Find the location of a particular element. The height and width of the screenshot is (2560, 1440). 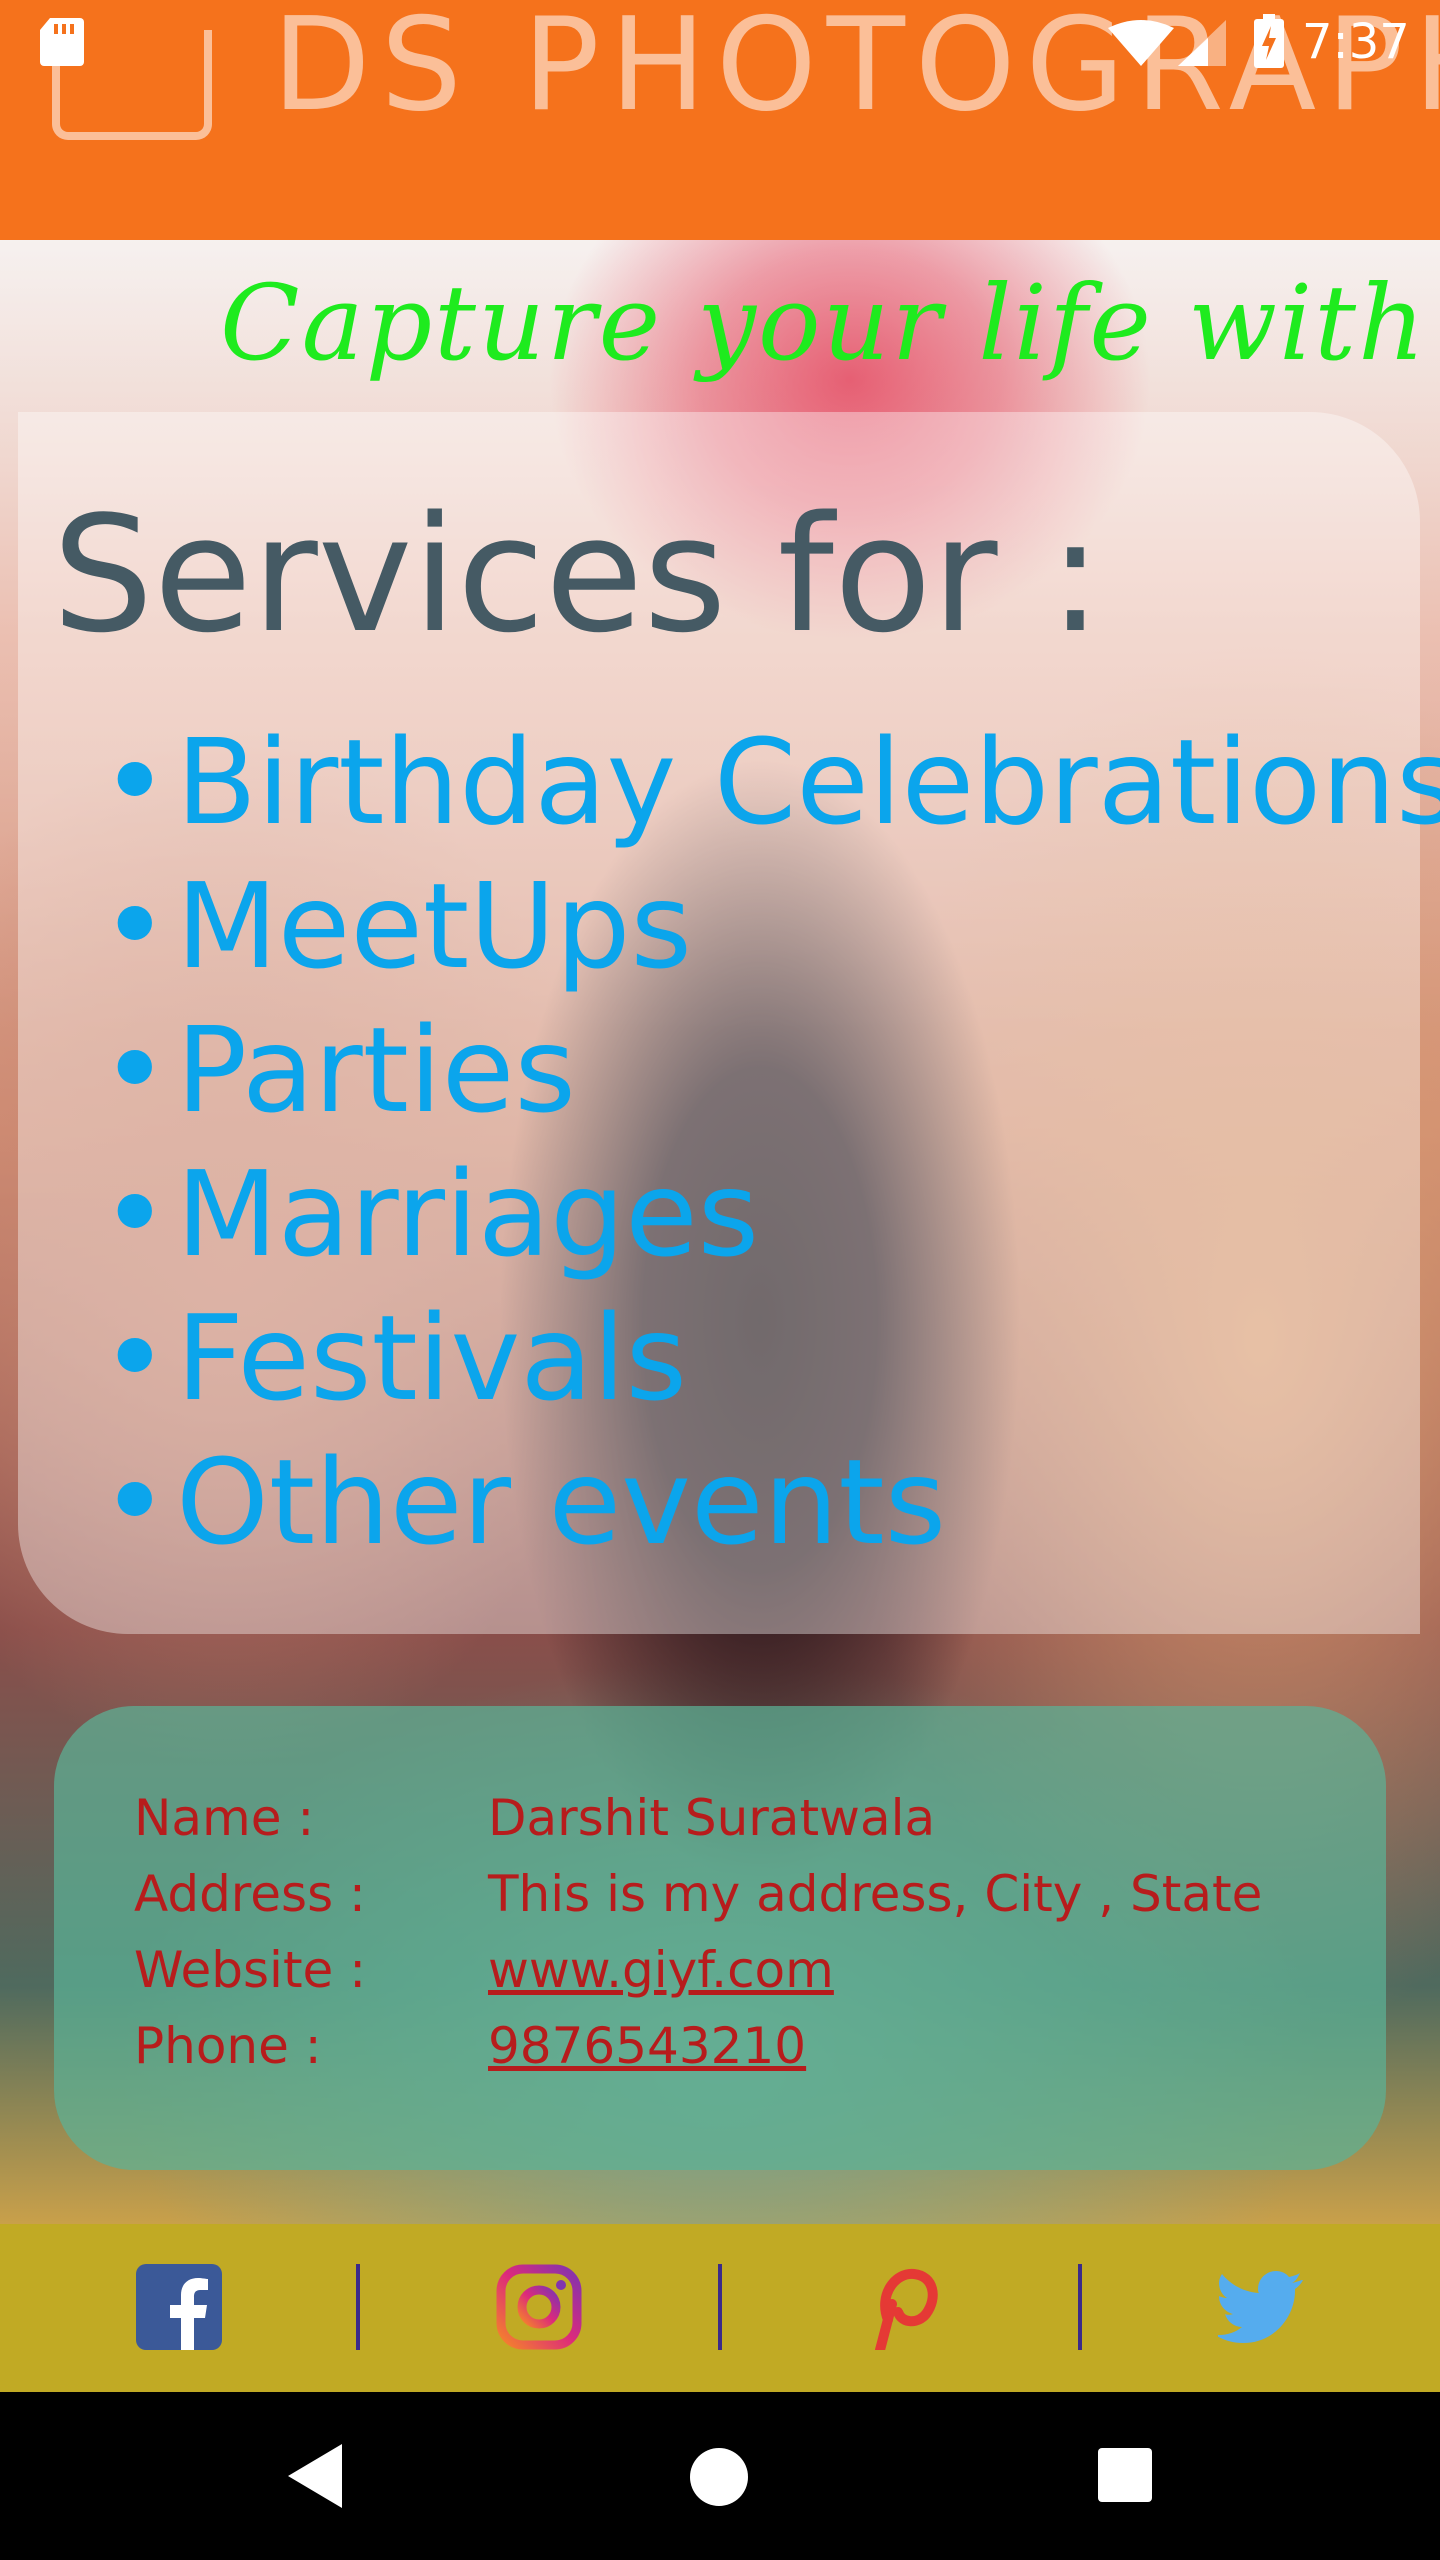

battery-charging-icon is located at coordinates (1269, 41).